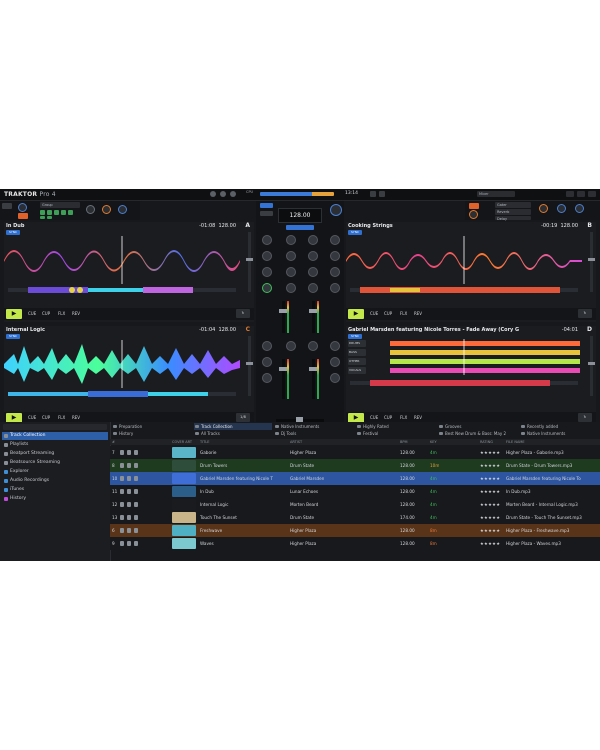 This screenshot has height=750, width=600. I want to click on sidebar-item-beatport: Beatport Streaming, so click(55, 454).